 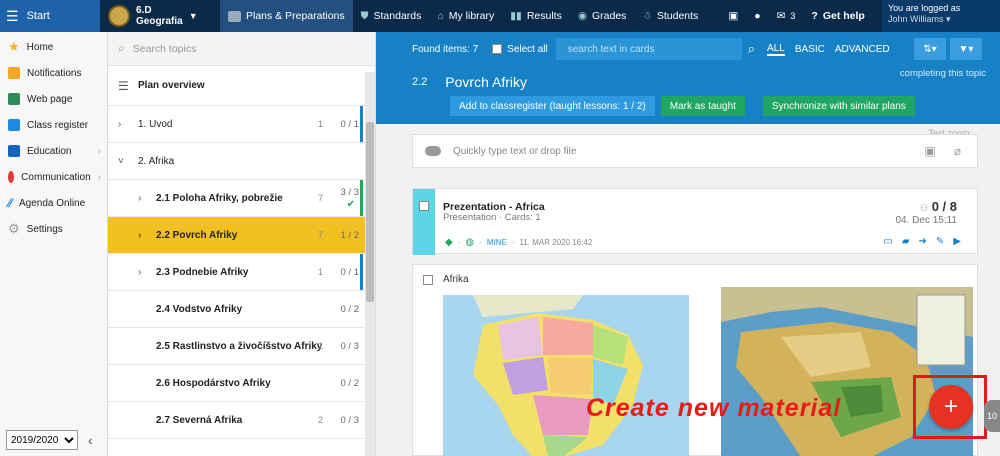 What do you see at coordinates (776, 49) in the screenshot?
I see `tab-all: ALL` at bounding box center [776, 49].